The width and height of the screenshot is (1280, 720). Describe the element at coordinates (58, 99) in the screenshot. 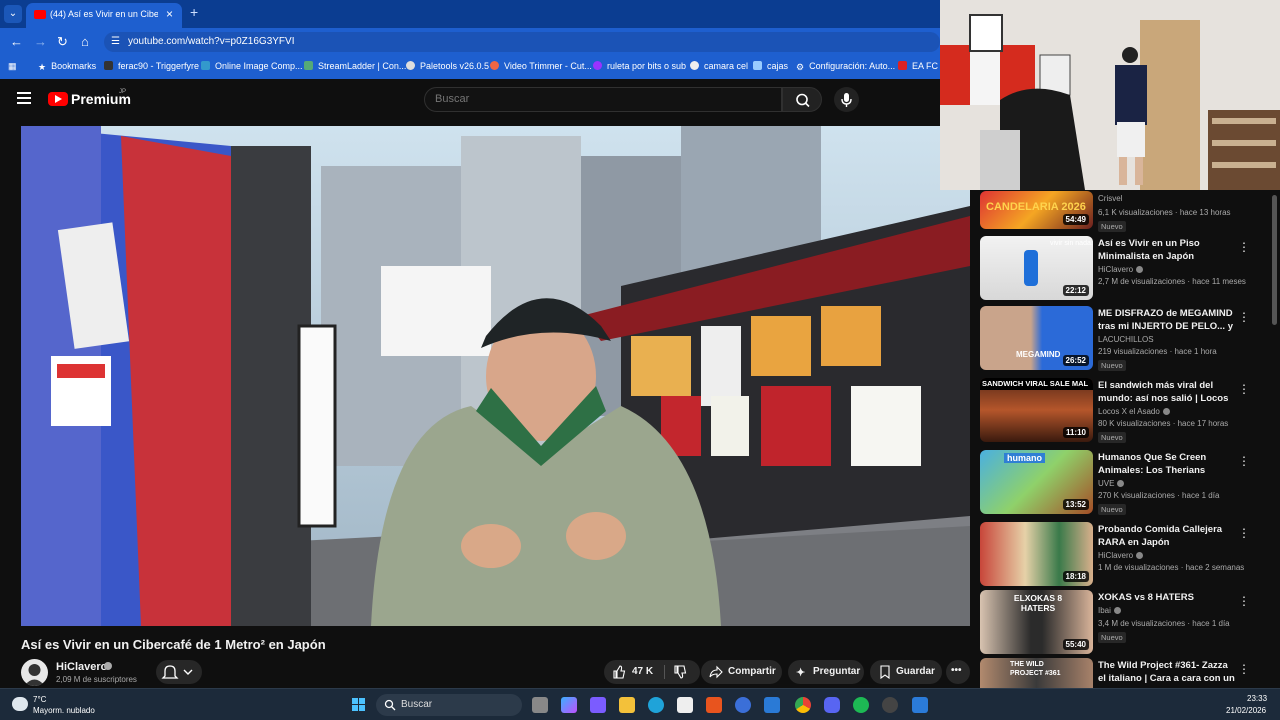

I see `youtube-logo-icon` at that location.